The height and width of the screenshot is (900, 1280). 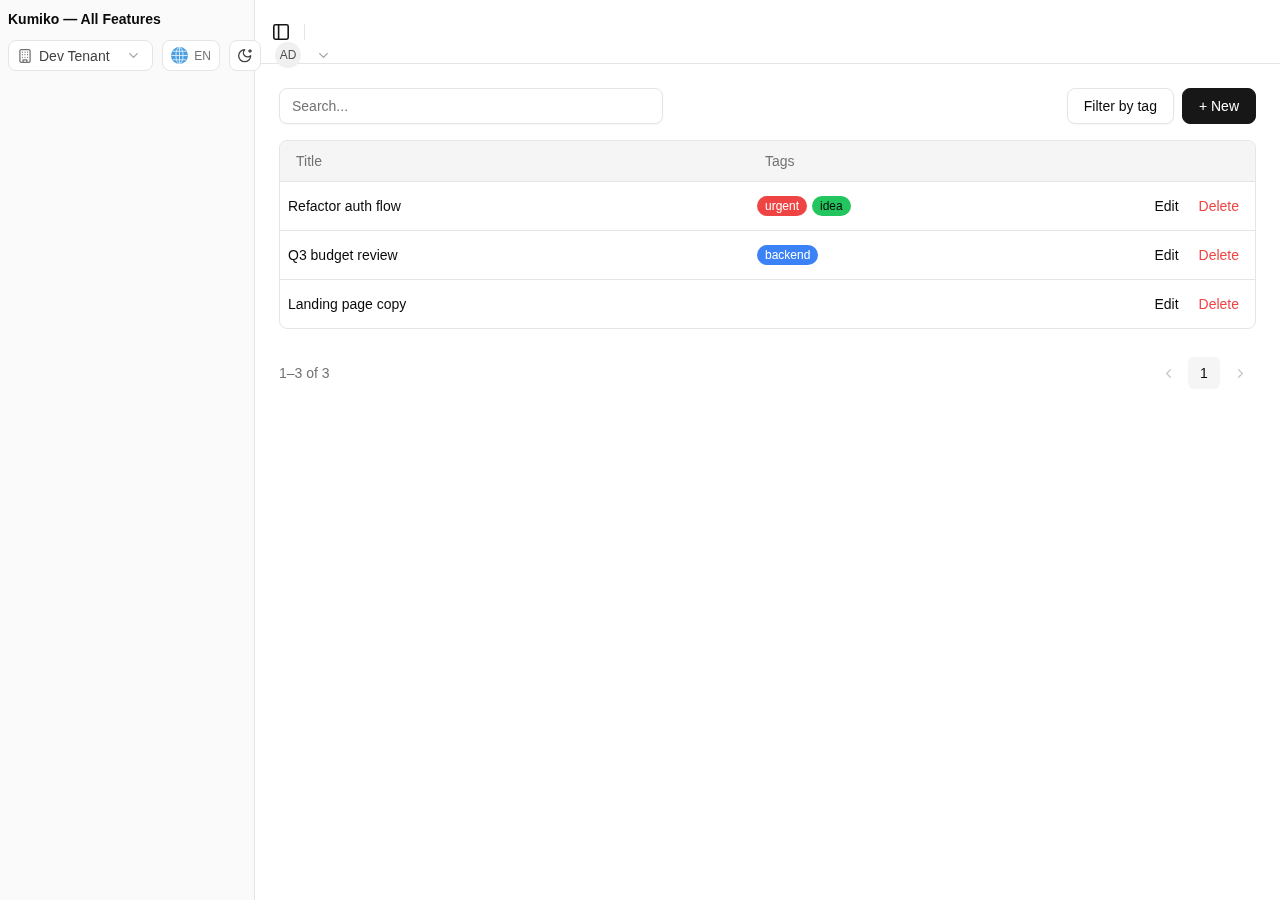 What do you see at coordinates (788, 255) in the screenshot?
I see `tag-badge: backend` at bounding box center [788, 255].